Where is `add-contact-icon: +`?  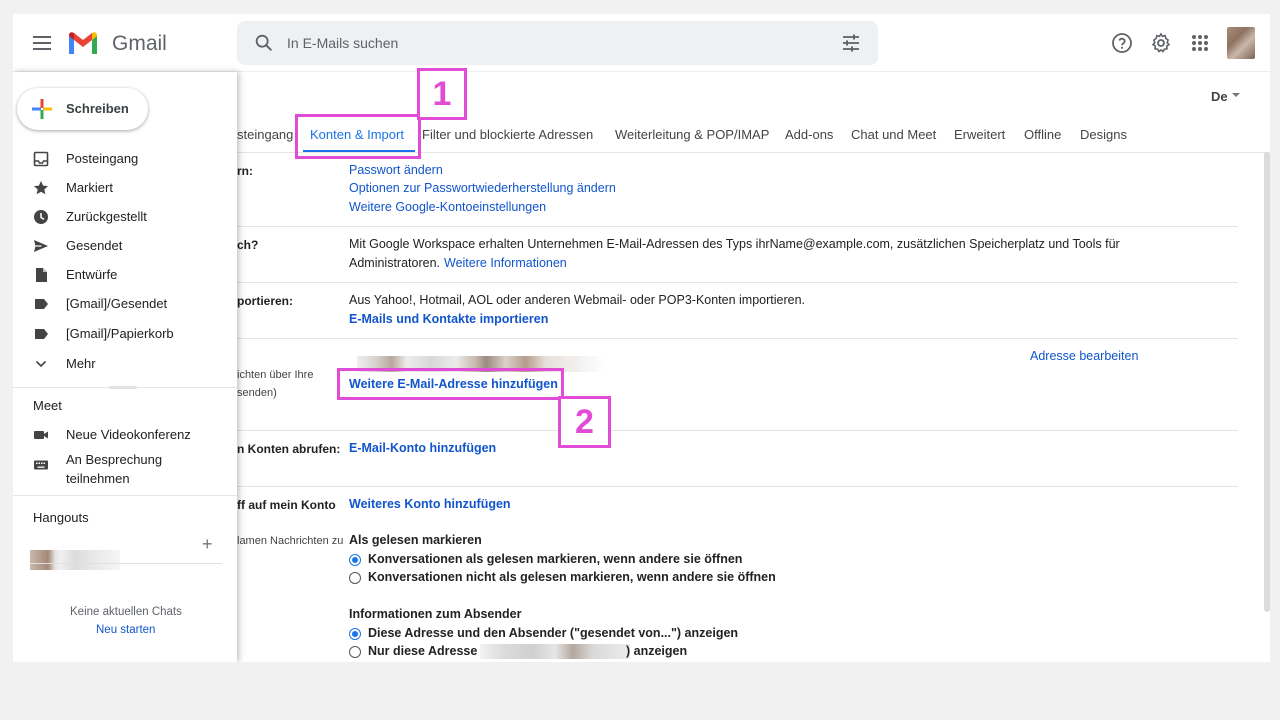 add-contact-icon: + is located at coordinates (207, 544).